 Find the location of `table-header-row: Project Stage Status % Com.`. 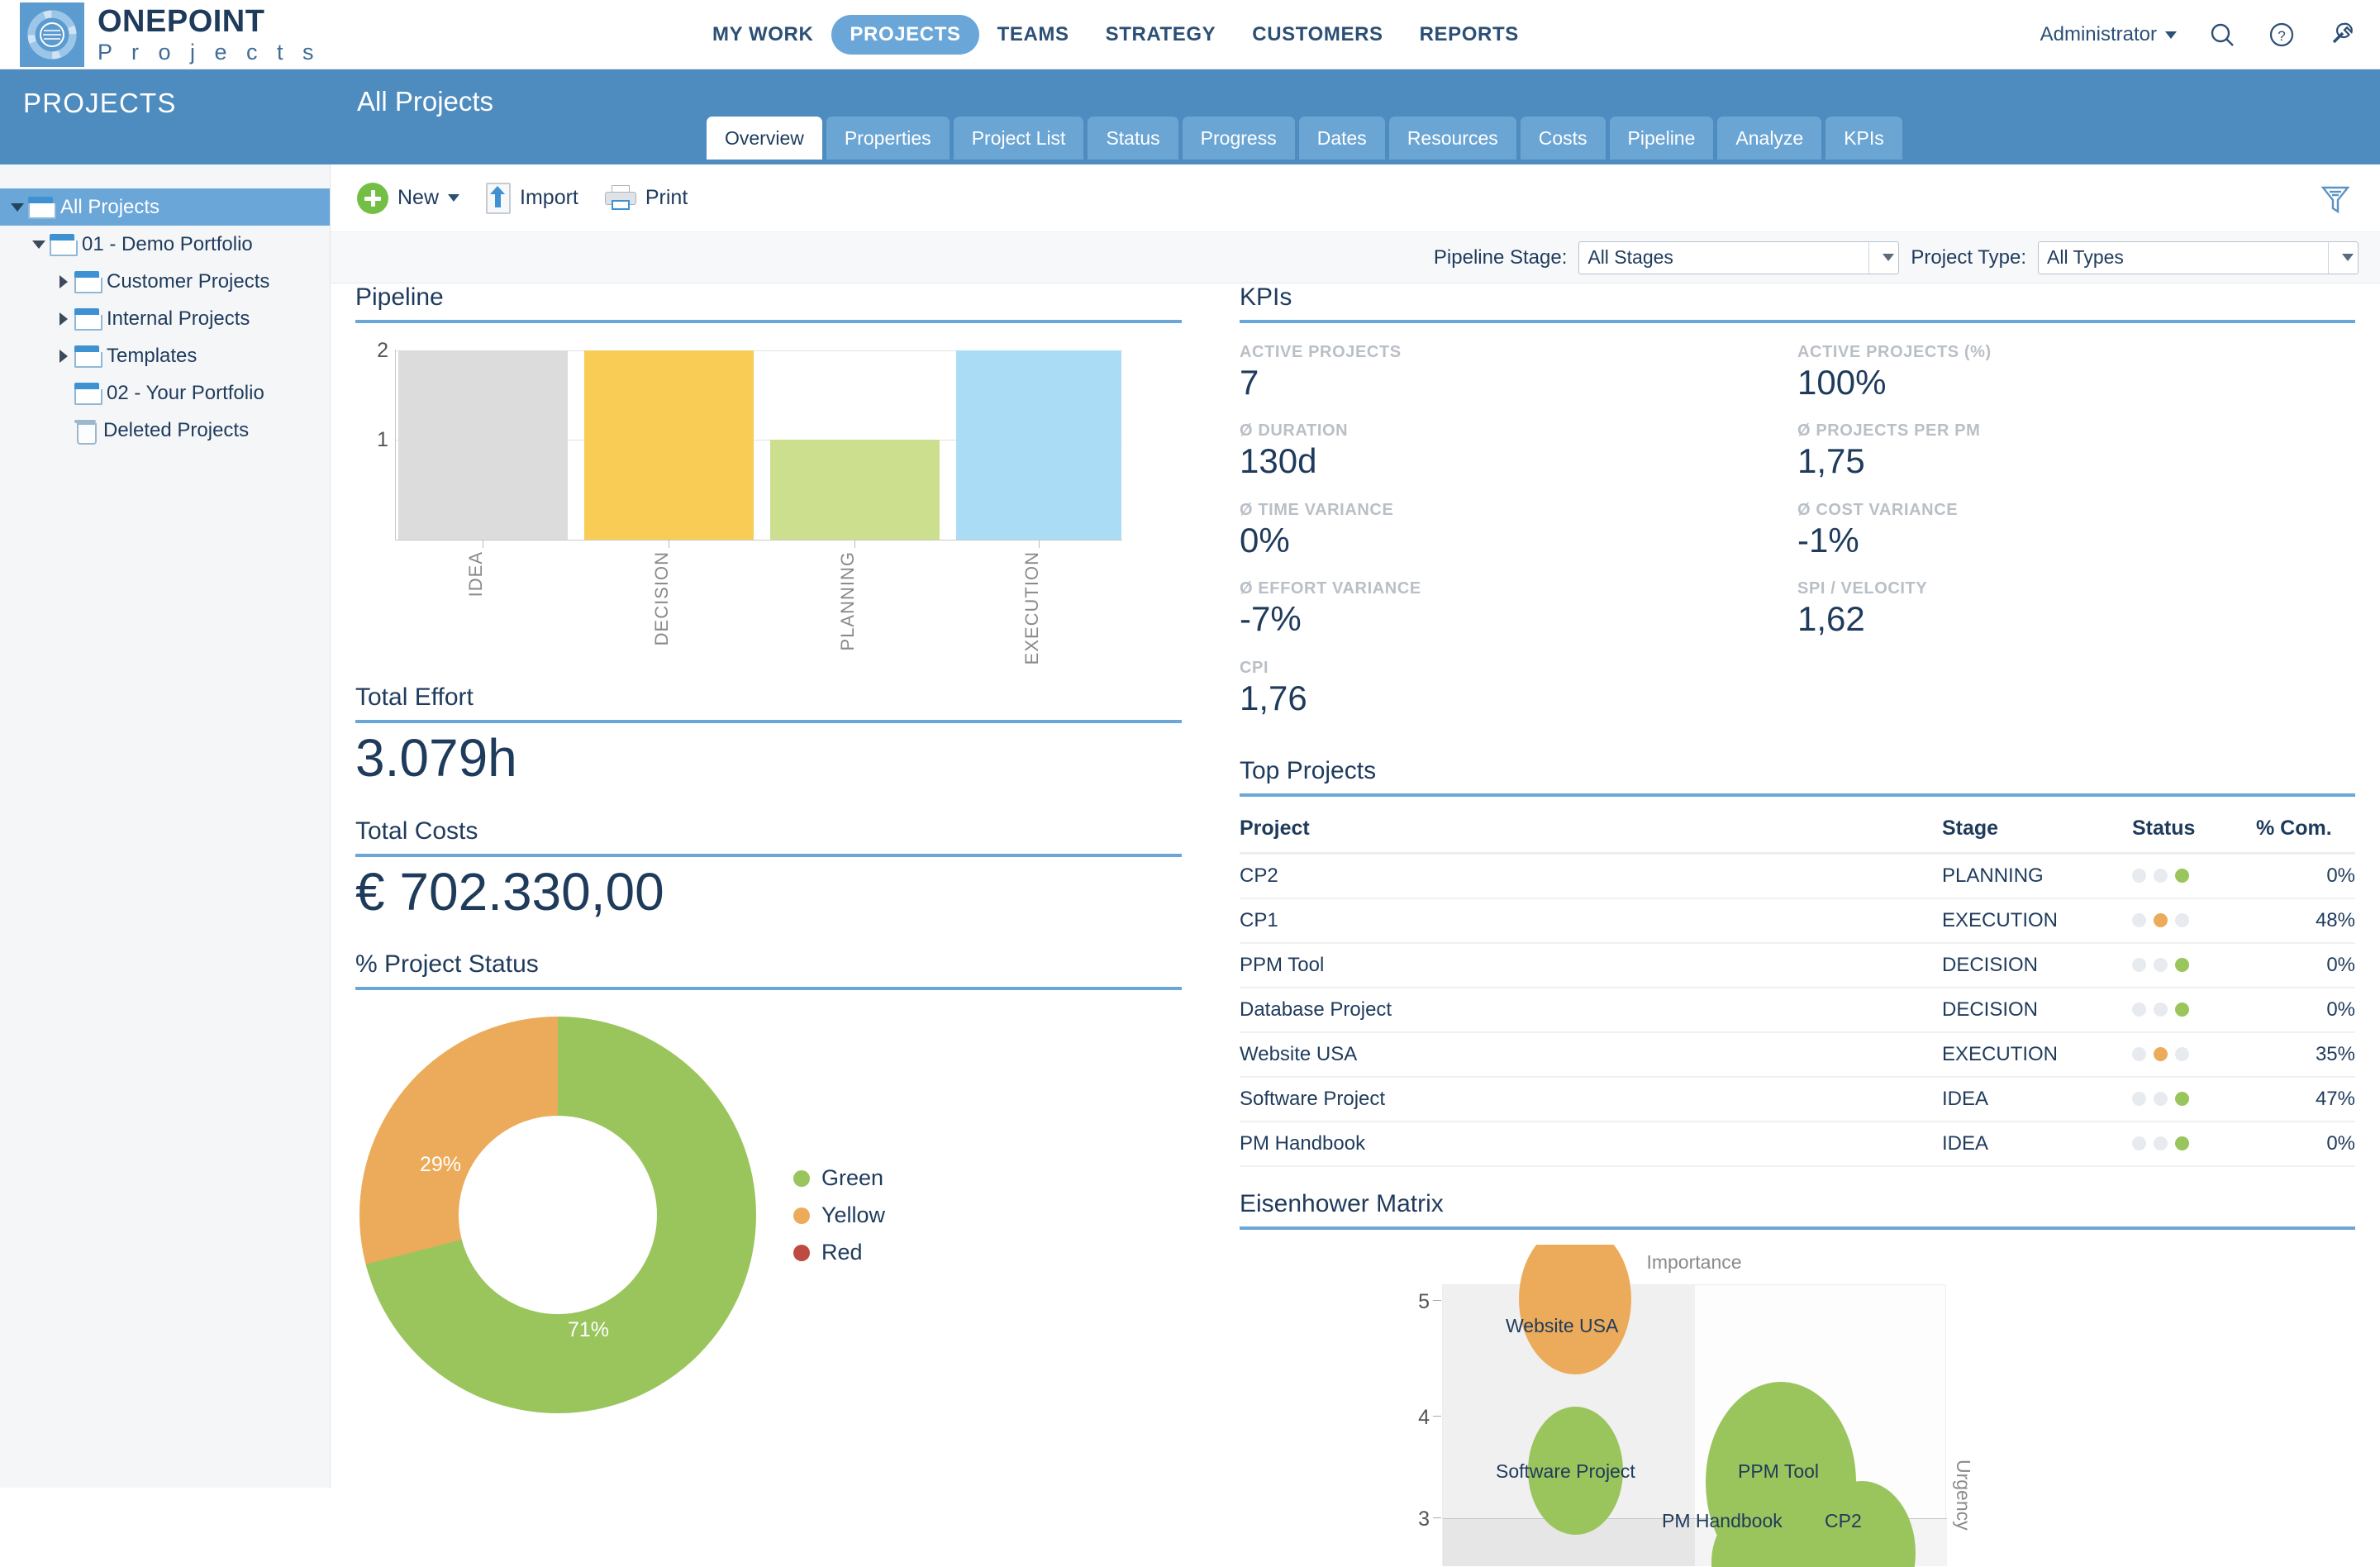

table-header-row: Project Stage Status % Com. is located at coordinates (1797, 833).